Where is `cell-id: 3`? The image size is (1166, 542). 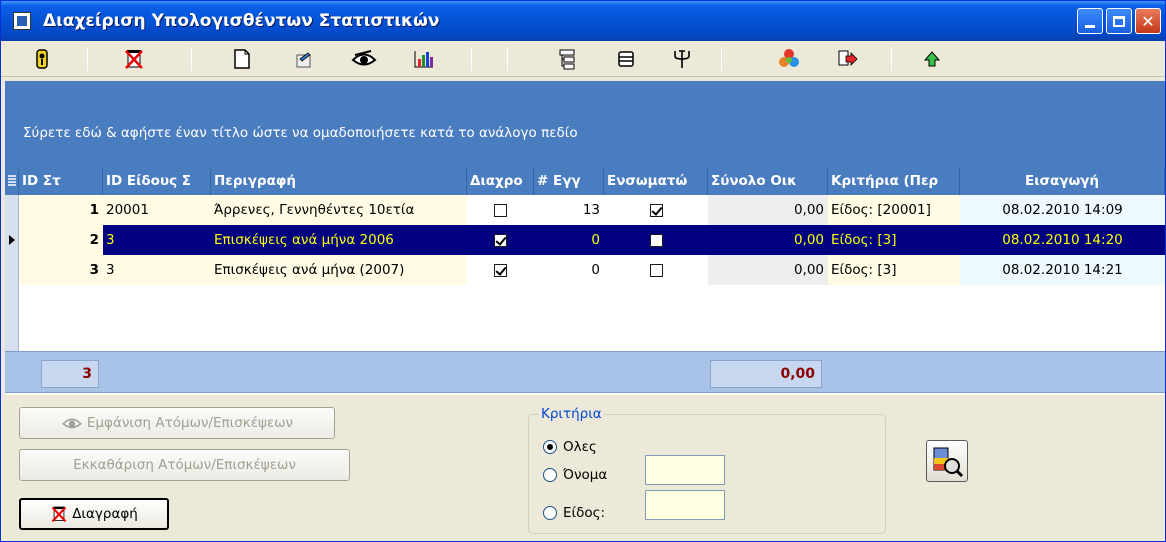
cell-id: 3 is located at coordinates (61, 270).